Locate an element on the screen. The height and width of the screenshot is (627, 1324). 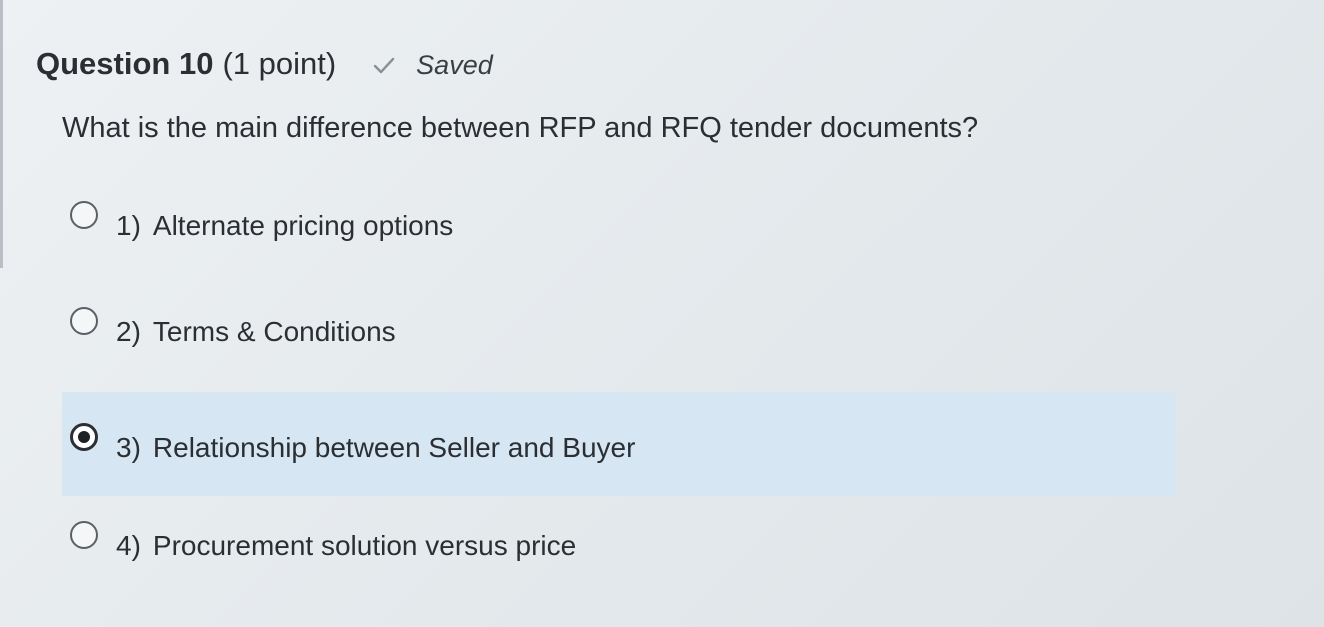
answer-option-1: 1) Alternate pricing options is located at coordinates (619, 222).